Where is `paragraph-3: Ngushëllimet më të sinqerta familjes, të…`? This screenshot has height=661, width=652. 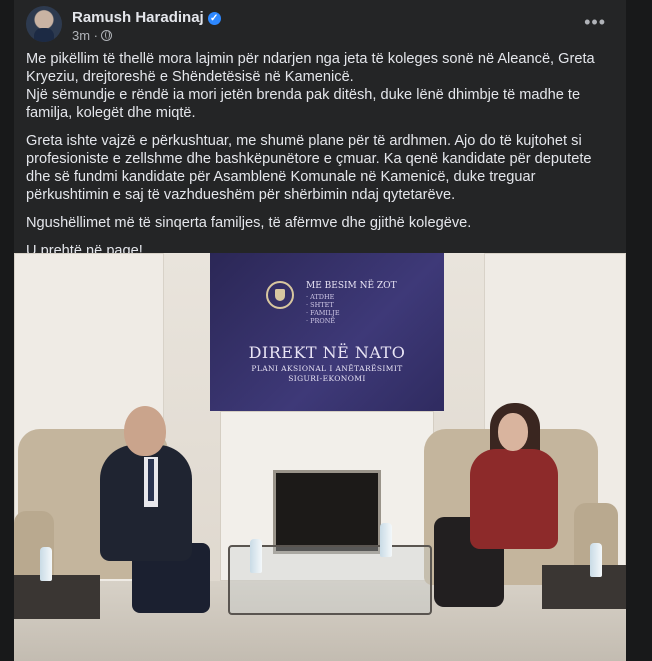
paragraph-3: Ngushëllimet më të sinqerta familjes, të… is located at coordinates (249, 223).